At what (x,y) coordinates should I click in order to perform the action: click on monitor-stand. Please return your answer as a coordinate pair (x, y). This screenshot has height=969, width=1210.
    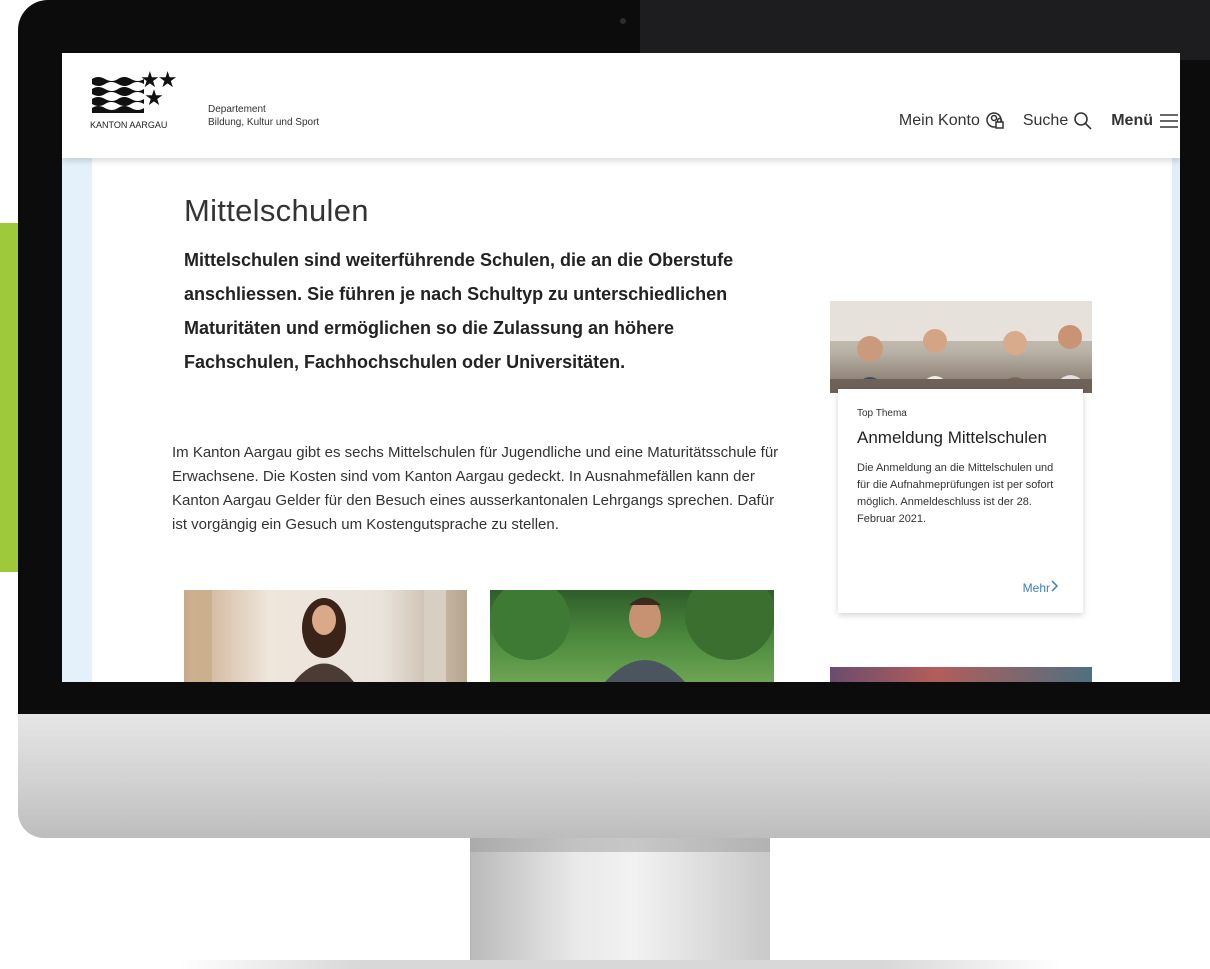
    Looking at the image, I should click on (620, 902).